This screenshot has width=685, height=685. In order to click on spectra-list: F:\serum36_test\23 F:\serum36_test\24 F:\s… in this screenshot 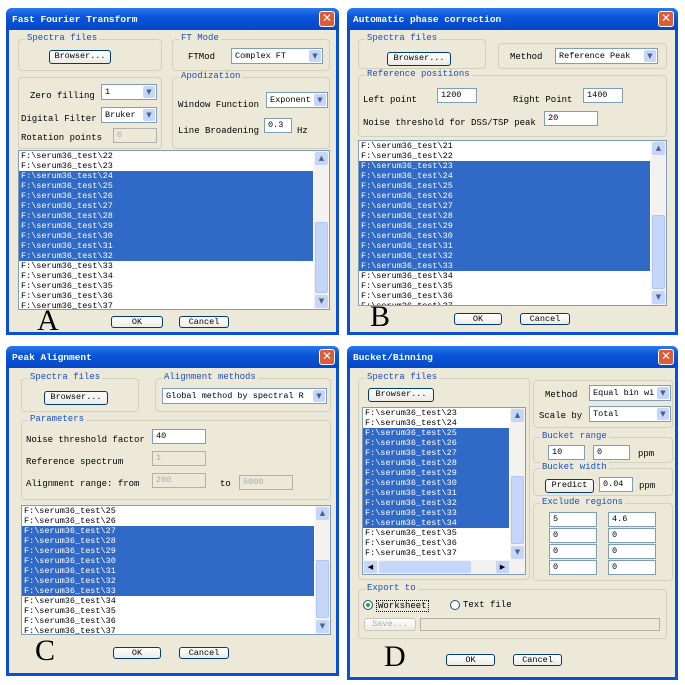, I will do `click(444, 491)`.